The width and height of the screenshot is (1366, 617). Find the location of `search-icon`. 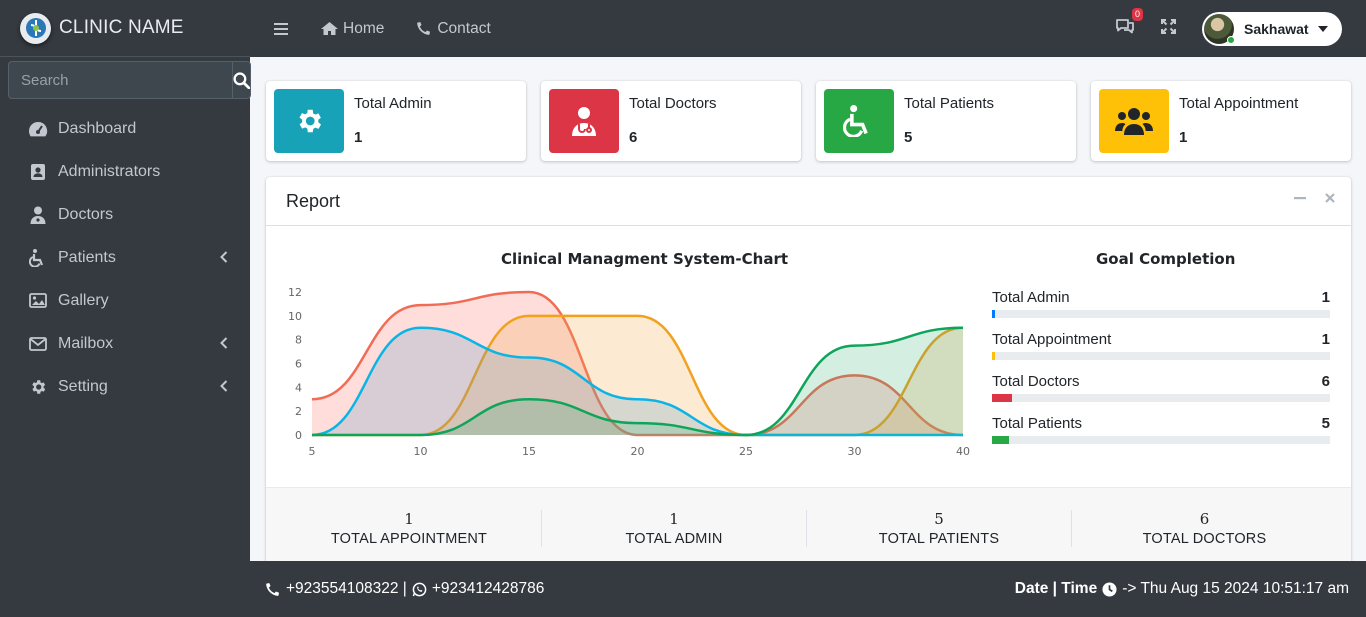

search-icon is located at coordinates (241, 80).